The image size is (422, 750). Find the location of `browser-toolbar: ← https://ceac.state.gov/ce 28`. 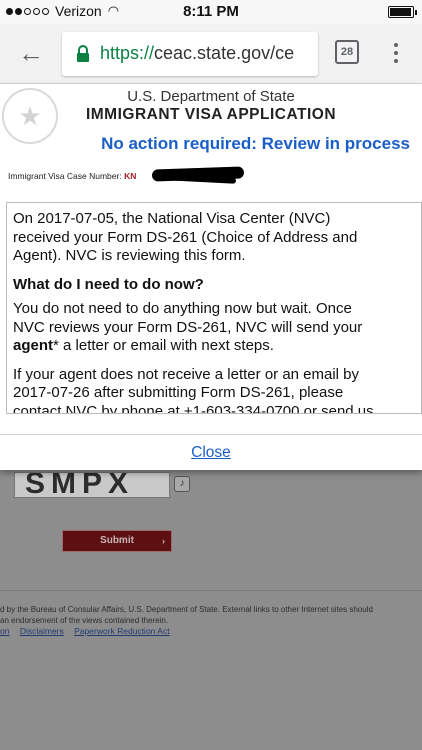

browser-toolbar: ← https://ceac.state.gov/ce 28 is located at coordinates (211, 54).